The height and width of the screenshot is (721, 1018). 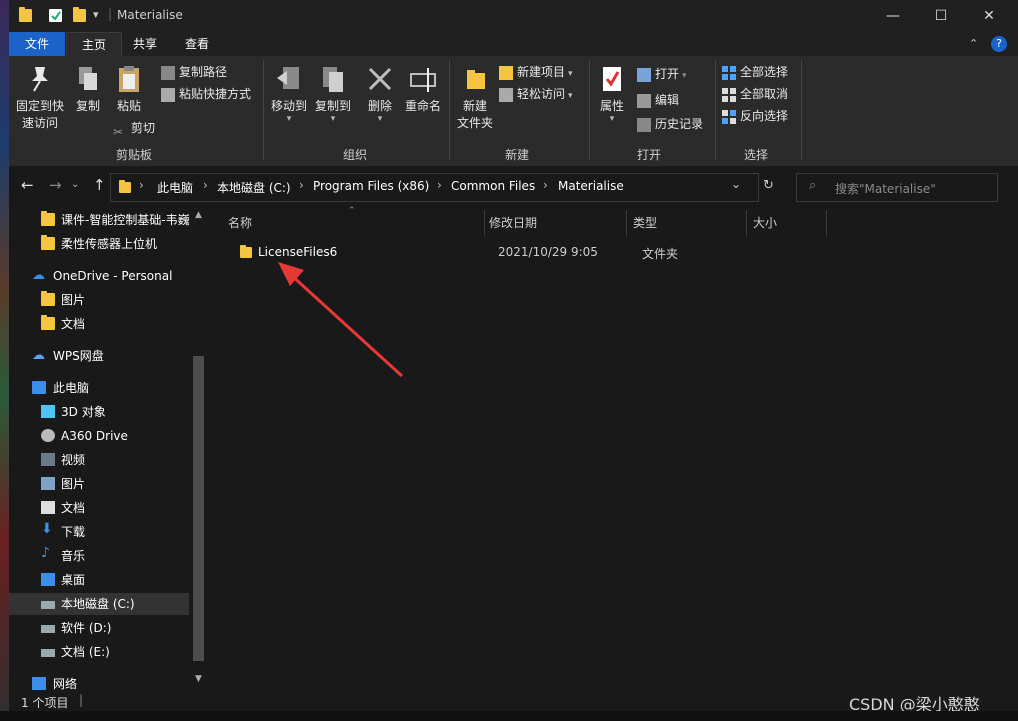 I want to click on nav-item-documents: 文档, so click(x=99, y=508).